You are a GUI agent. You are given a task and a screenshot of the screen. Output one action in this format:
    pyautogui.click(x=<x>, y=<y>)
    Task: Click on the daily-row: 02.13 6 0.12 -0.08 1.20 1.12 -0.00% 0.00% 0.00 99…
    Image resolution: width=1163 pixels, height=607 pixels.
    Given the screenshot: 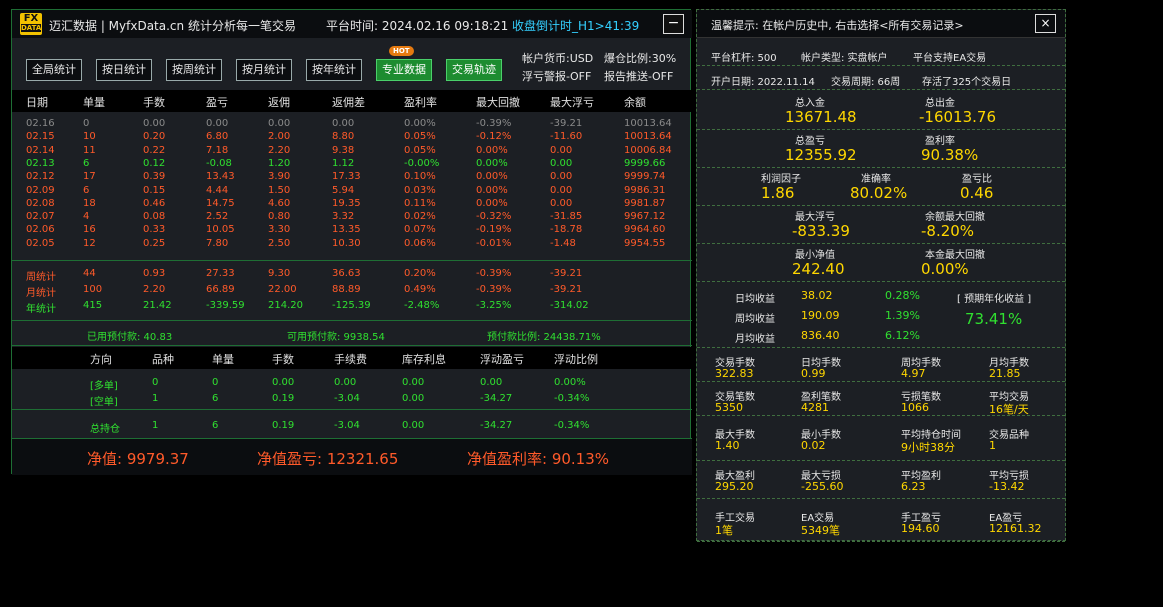 What is the action you would take?
    pyautogui.click(x=352, y=164)
    